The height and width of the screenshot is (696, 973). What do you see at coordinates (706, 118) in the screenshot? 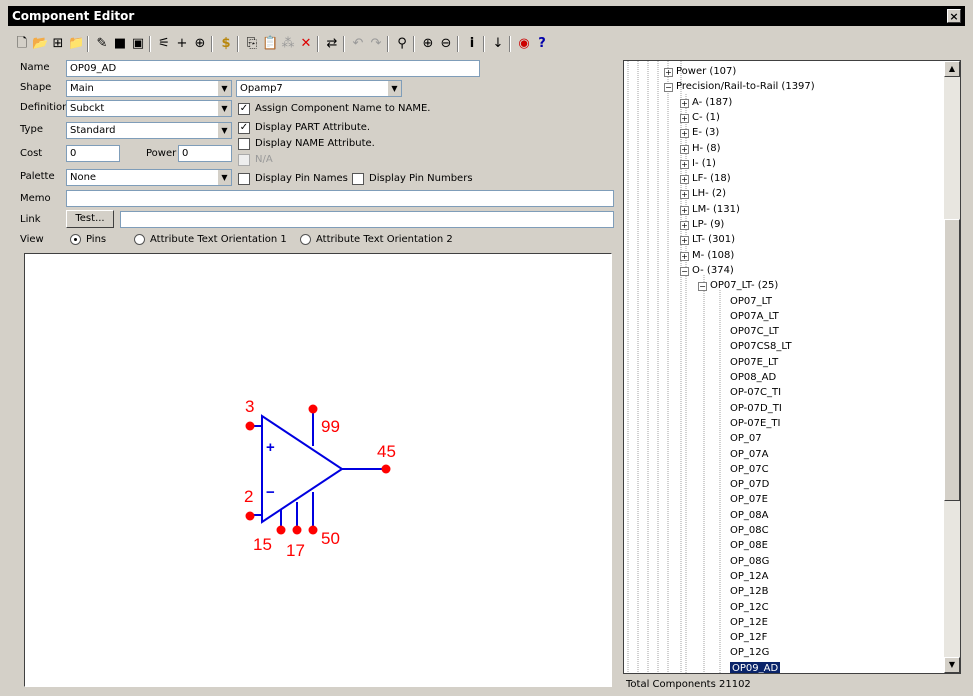
I see `tree-folder-node: C- (1)` at bounding box center [706, 118].